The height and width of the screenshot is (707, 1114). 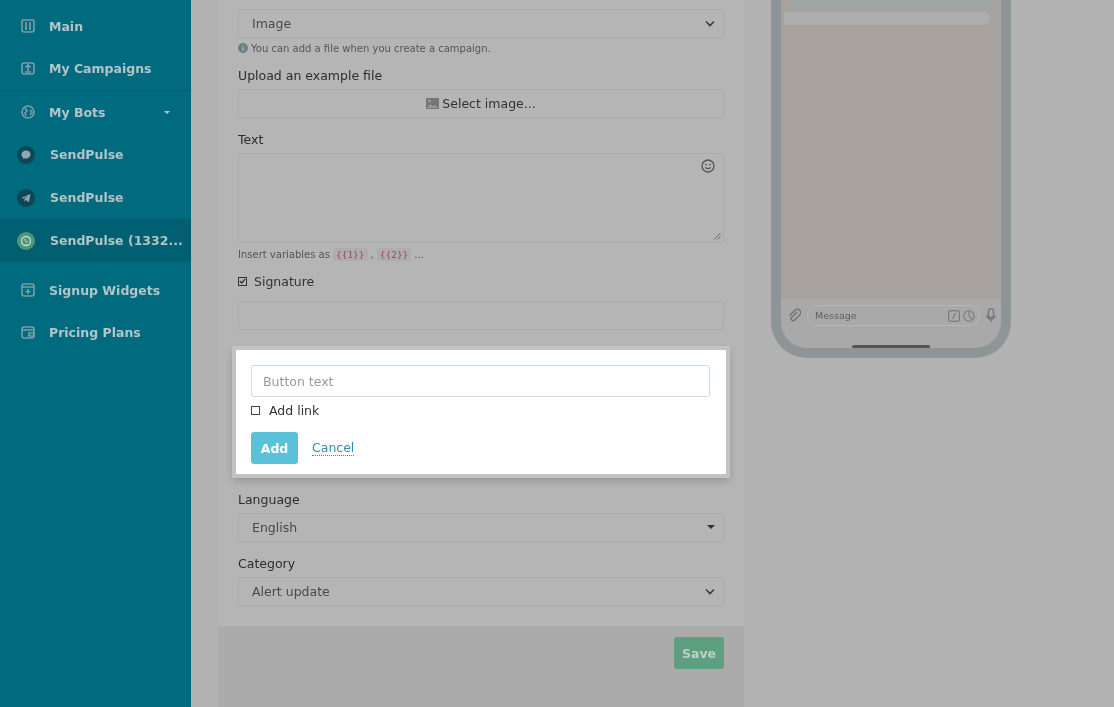 What do you see at coordinates (481, 591) in the screenshot?
I see `select-field: Alert update` at bounding box center [481, 591].